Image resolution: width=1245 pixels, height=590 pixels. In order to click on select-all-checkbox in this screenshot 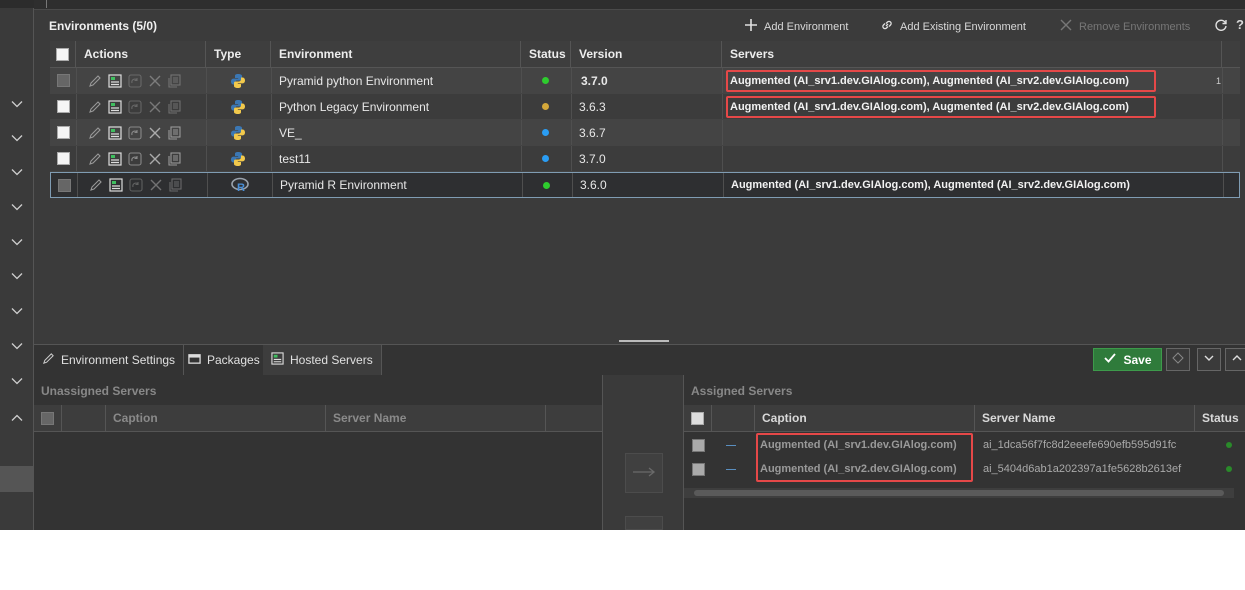, I will do `click(62, 54)`.